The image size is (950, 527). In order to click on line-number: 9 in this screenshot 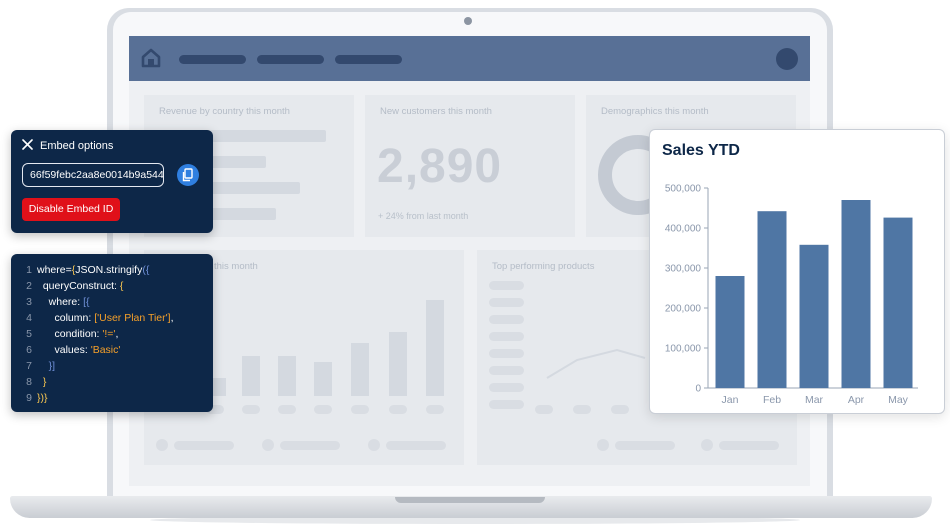, I will do `click(29, 398)`.